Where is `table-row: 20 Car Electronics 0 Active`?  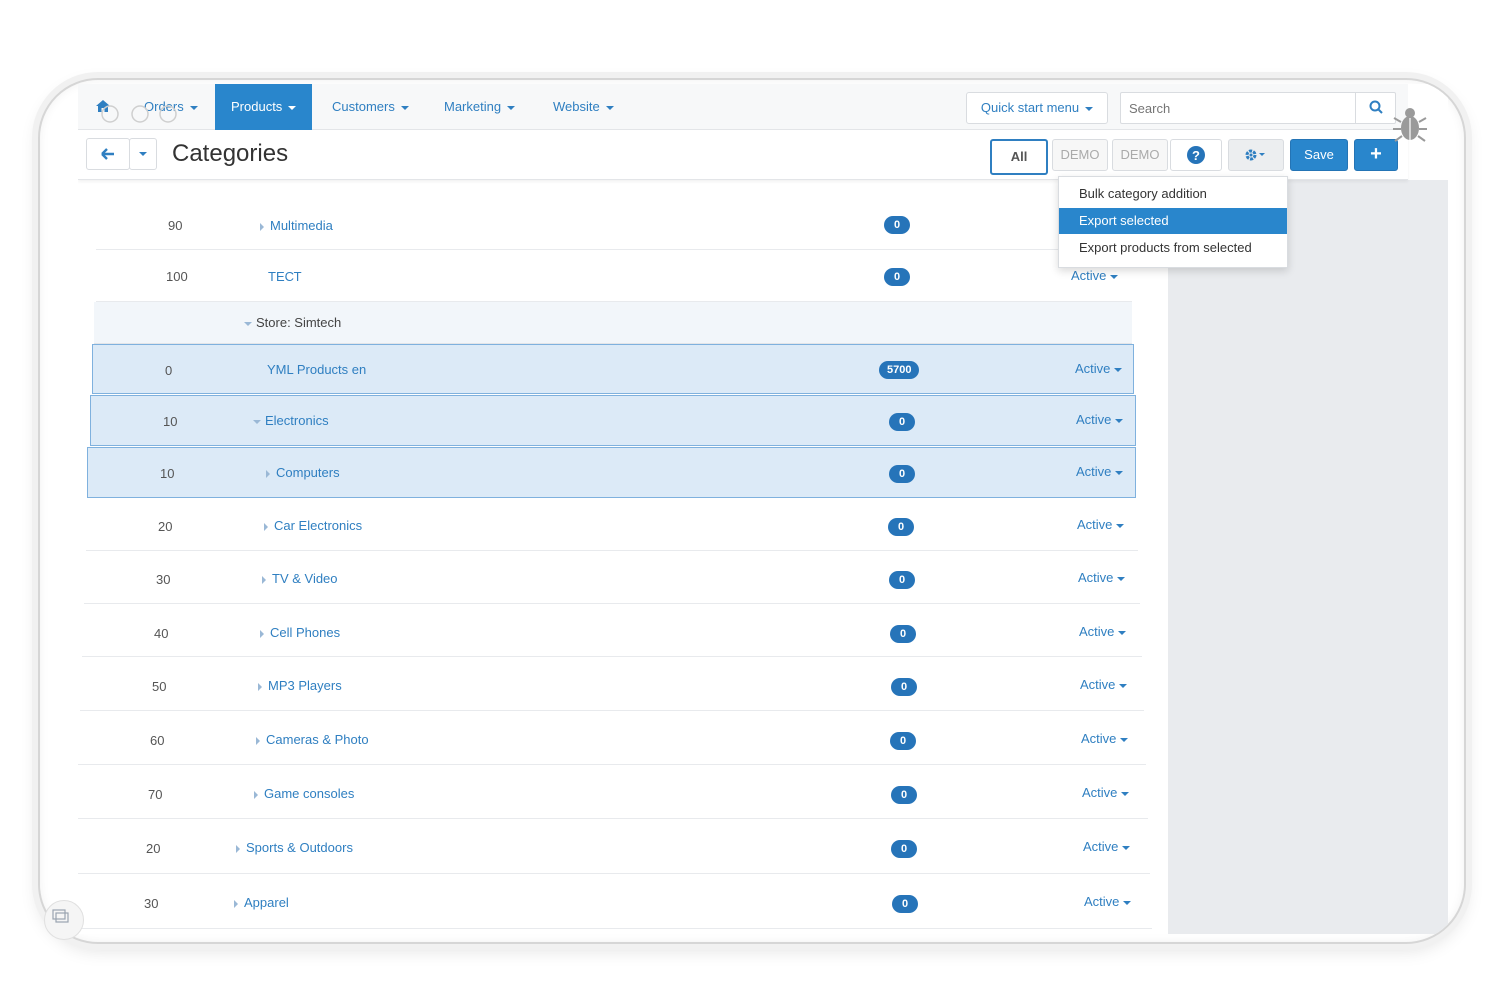
table-row: 20 Car Electronics 0 Active is located at coordinates (612, 524).